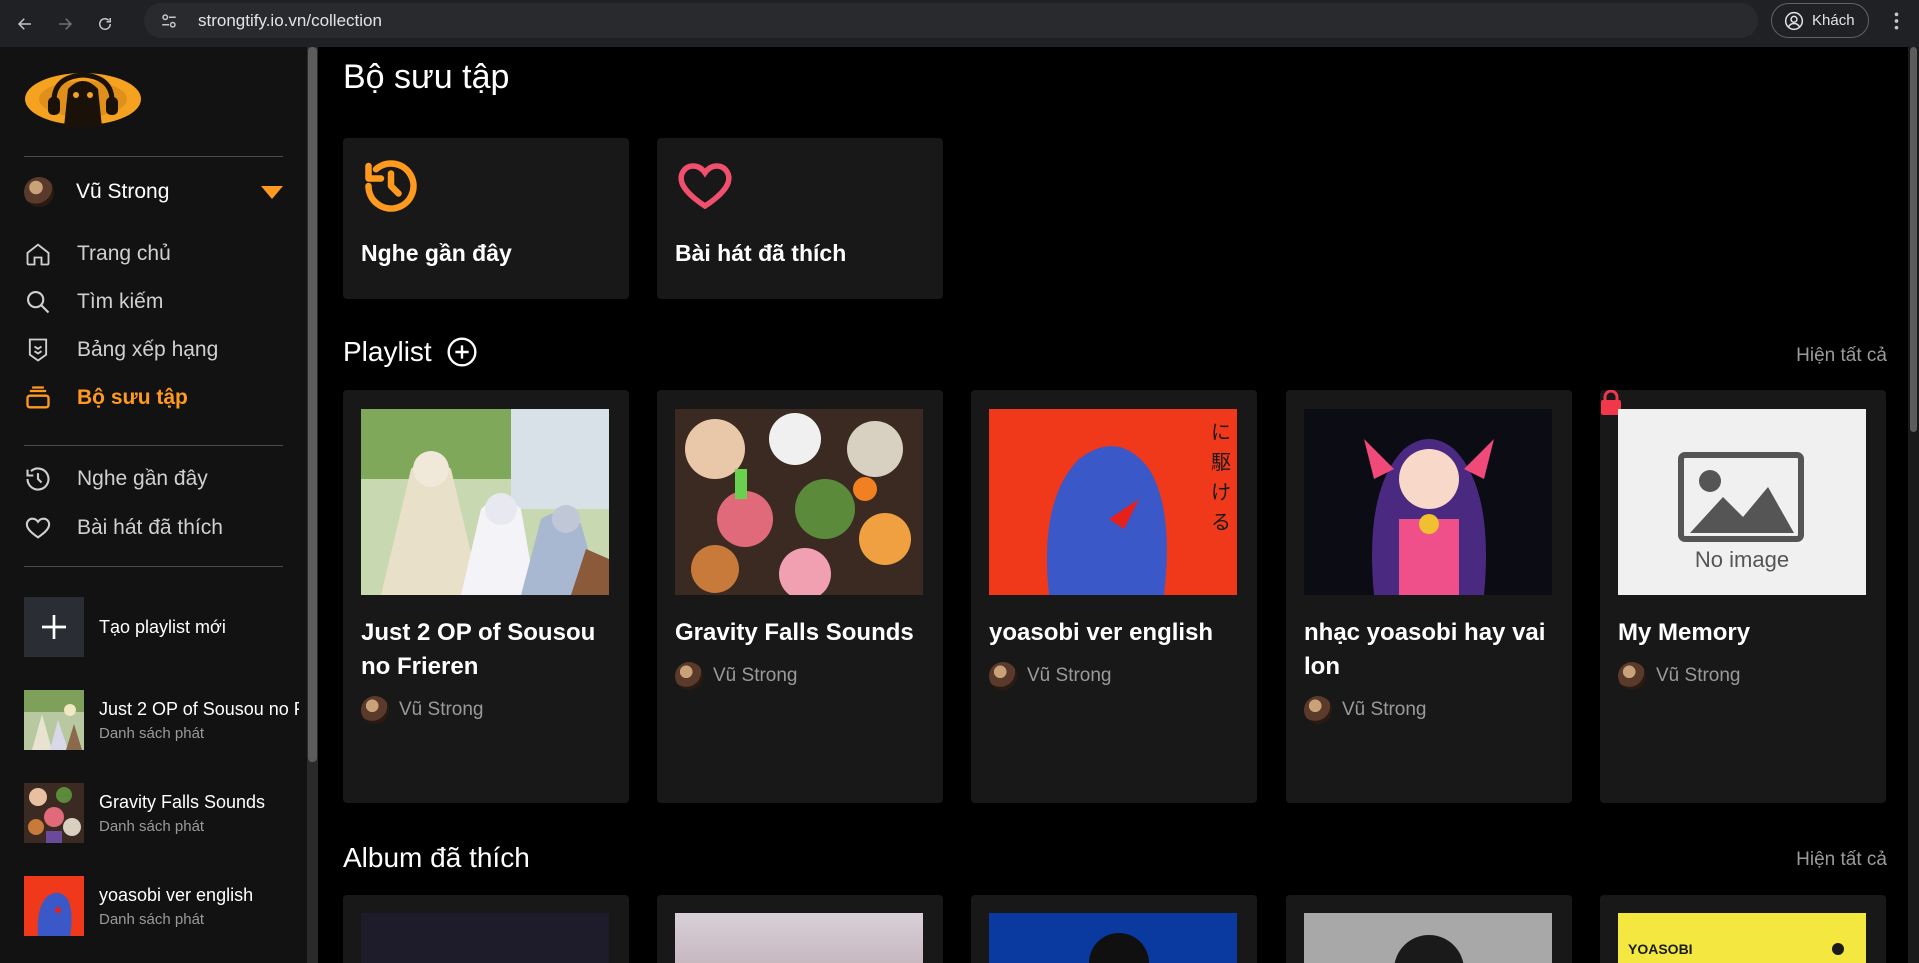 Image resolution: width=1919 pixels, height=963 pixels. I want to click on playlist-section-title: Playlist, so click(410, 352).